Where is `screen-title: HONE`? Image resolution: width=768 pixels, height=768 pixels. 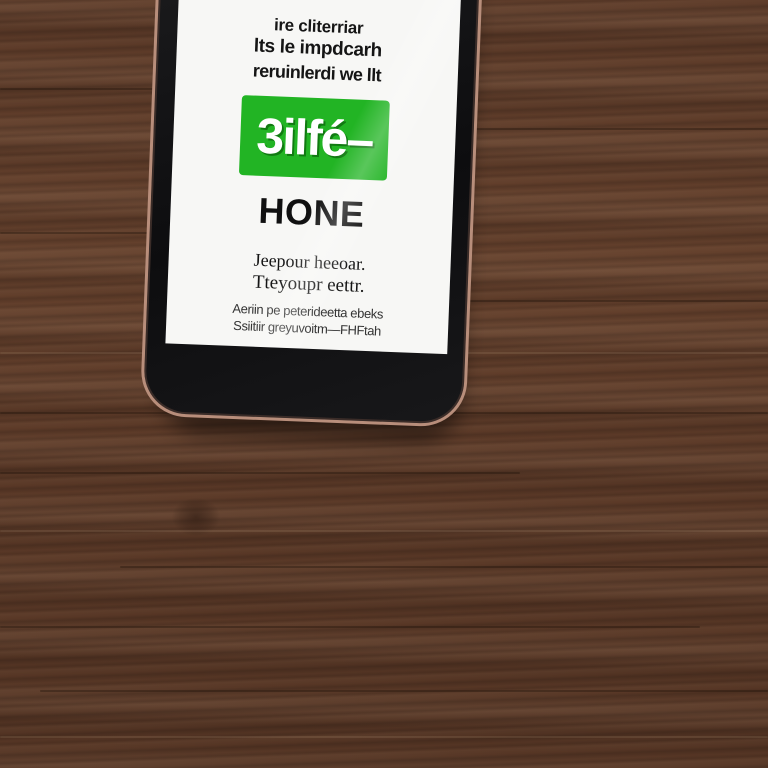 screen-title: HONE is located at coordinates (311, 212).